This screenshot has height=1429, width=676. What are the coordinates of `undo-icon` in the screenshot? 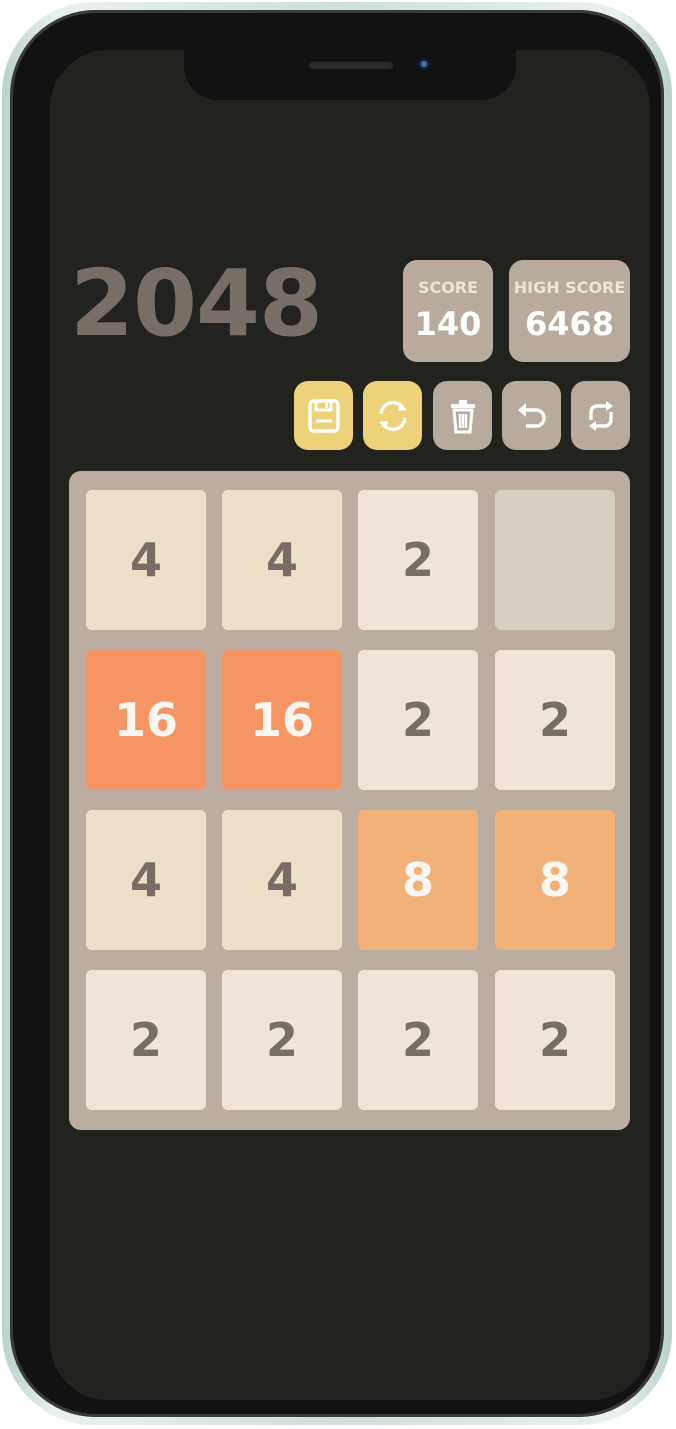 It's located at (531, 415).